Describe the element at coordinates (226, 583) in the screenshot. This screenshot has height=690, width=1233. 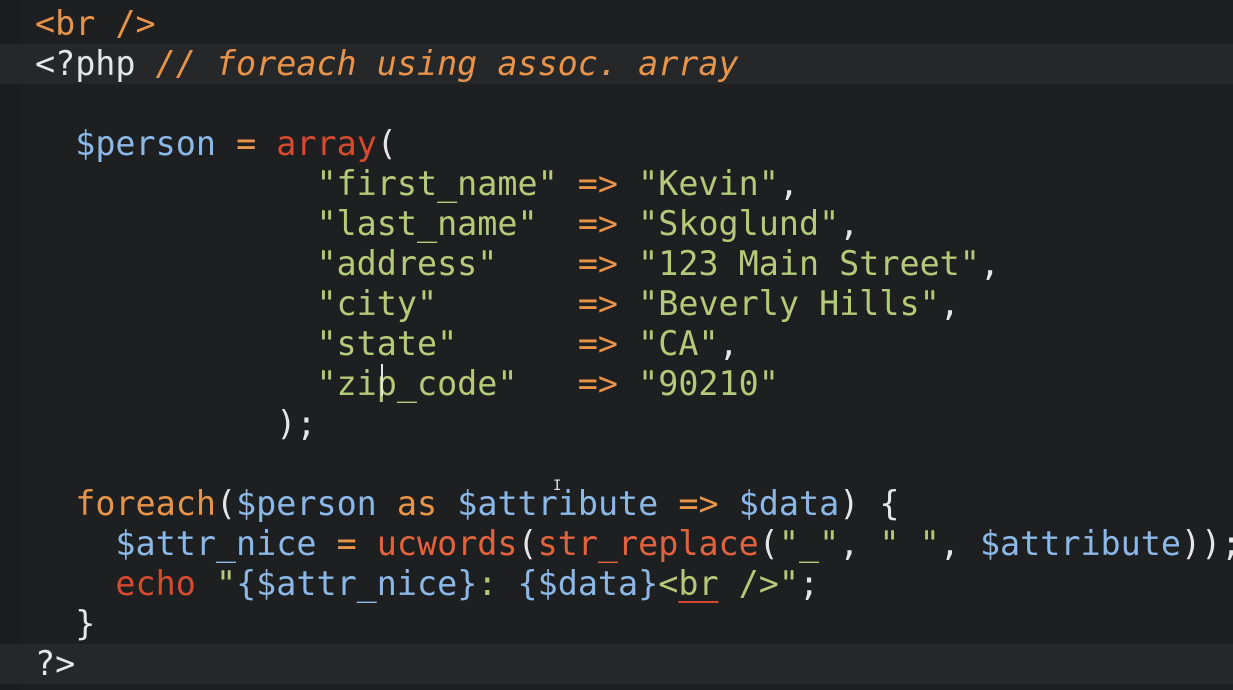
I see `code-token: "` at that location.